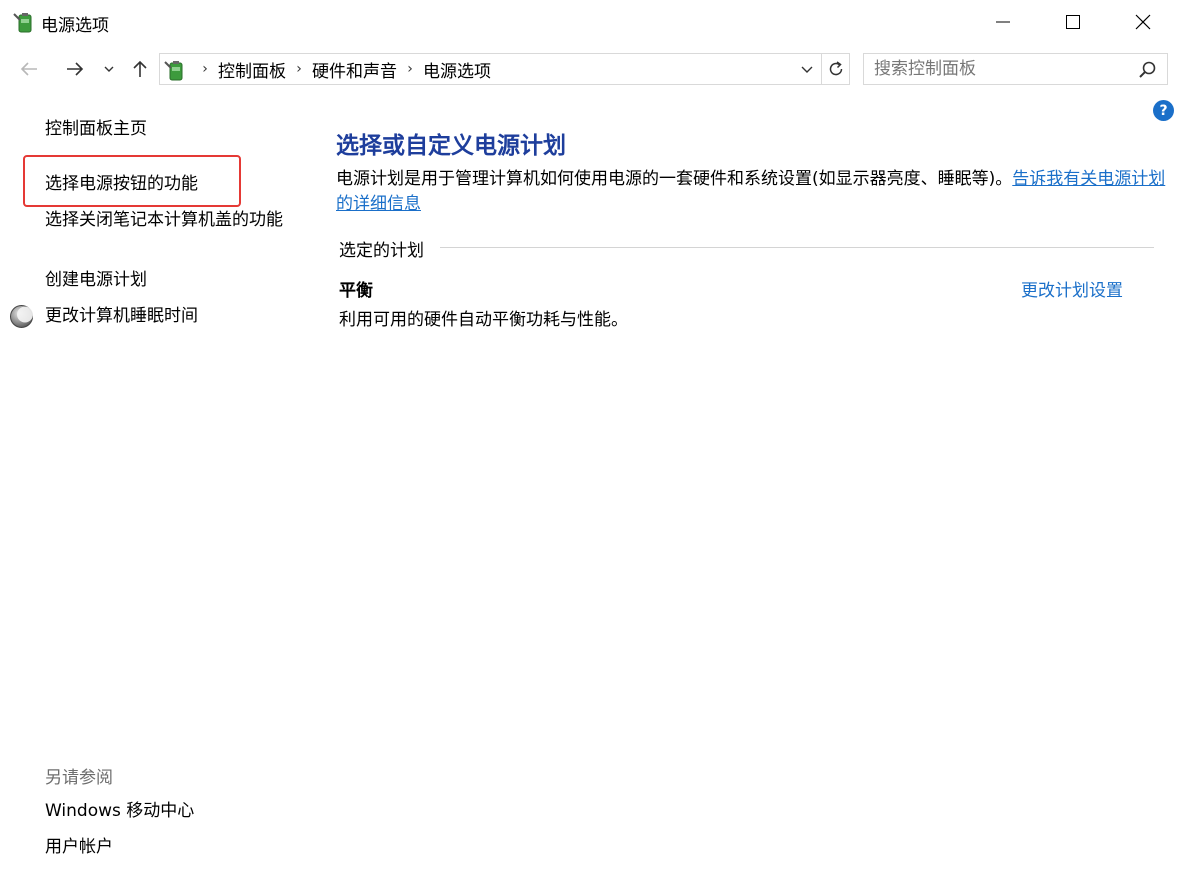 The width and height of the screenshot is (1180, 890). What do you see at coordinates (1163, 110) in the screenshot?
I see `help-icon: ?` at bounding box center [1163, 110].